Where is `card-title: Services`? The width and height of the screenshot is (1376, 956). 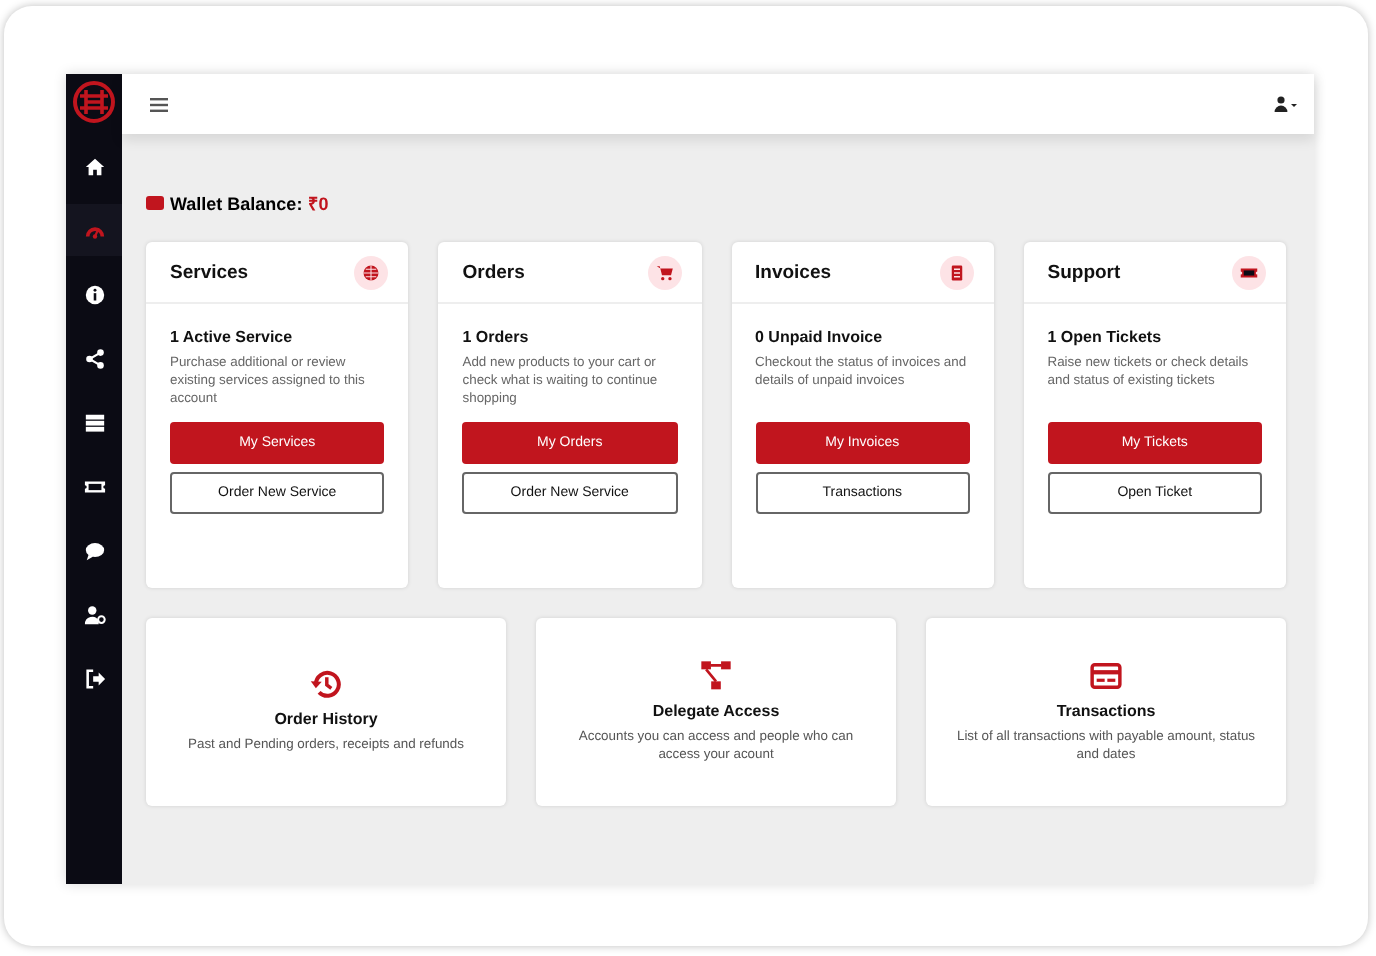
card-title: Services is located at coordinates (209, 272).